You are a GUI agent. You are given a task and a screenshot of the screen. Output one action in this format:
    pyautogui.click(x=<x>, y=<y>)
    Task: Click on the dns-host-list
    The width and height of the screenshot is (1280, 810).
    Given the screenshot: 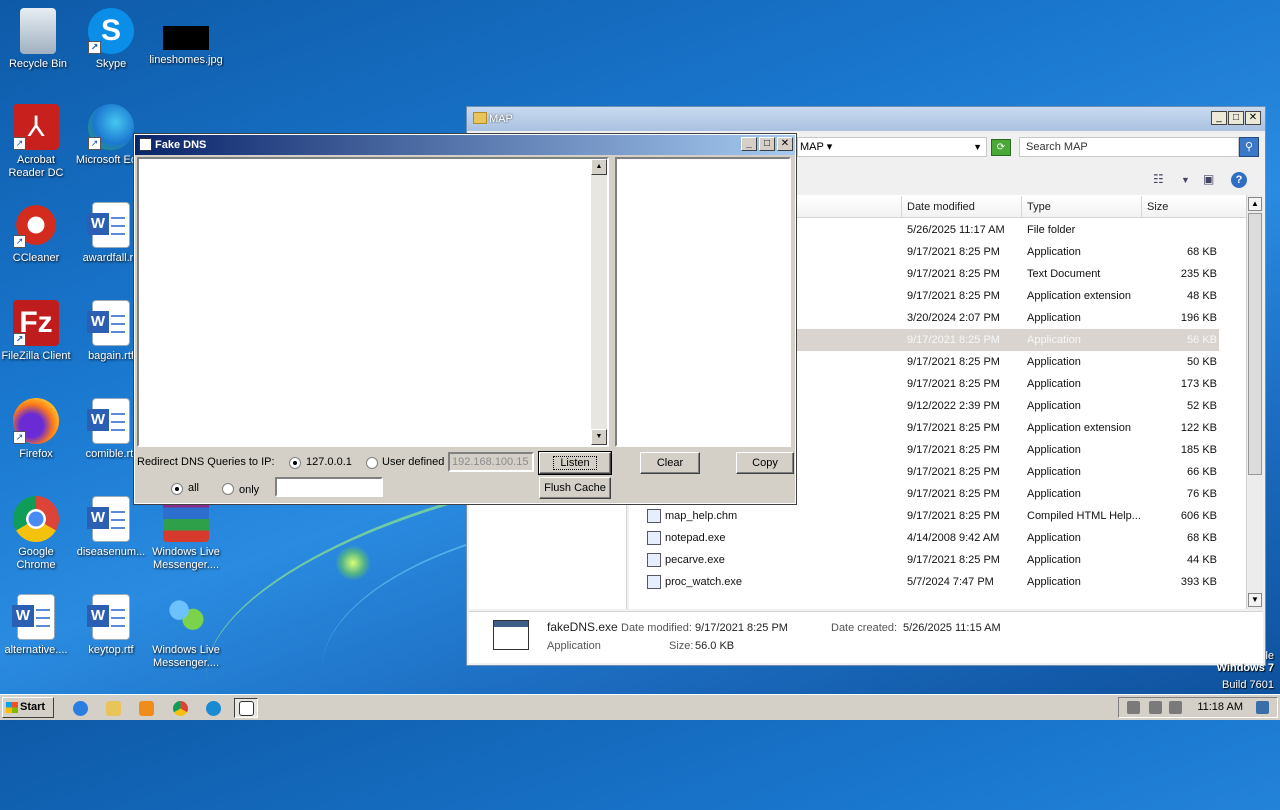 What is the action you would take?
    pyautogui.click(x=703, y=302)
    